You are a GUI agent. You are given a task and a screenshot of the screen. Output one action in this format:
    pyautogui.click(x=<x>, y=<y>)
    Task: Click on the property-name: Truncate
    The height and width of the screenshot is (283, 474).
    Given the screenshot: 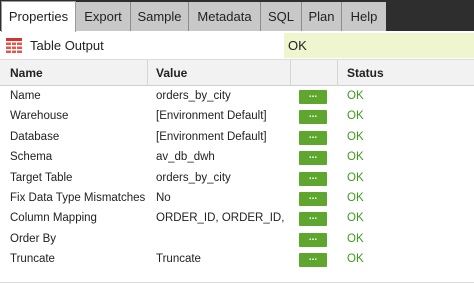 What is the action you would take?
    pyautogui.click(x=32, y=259)
    